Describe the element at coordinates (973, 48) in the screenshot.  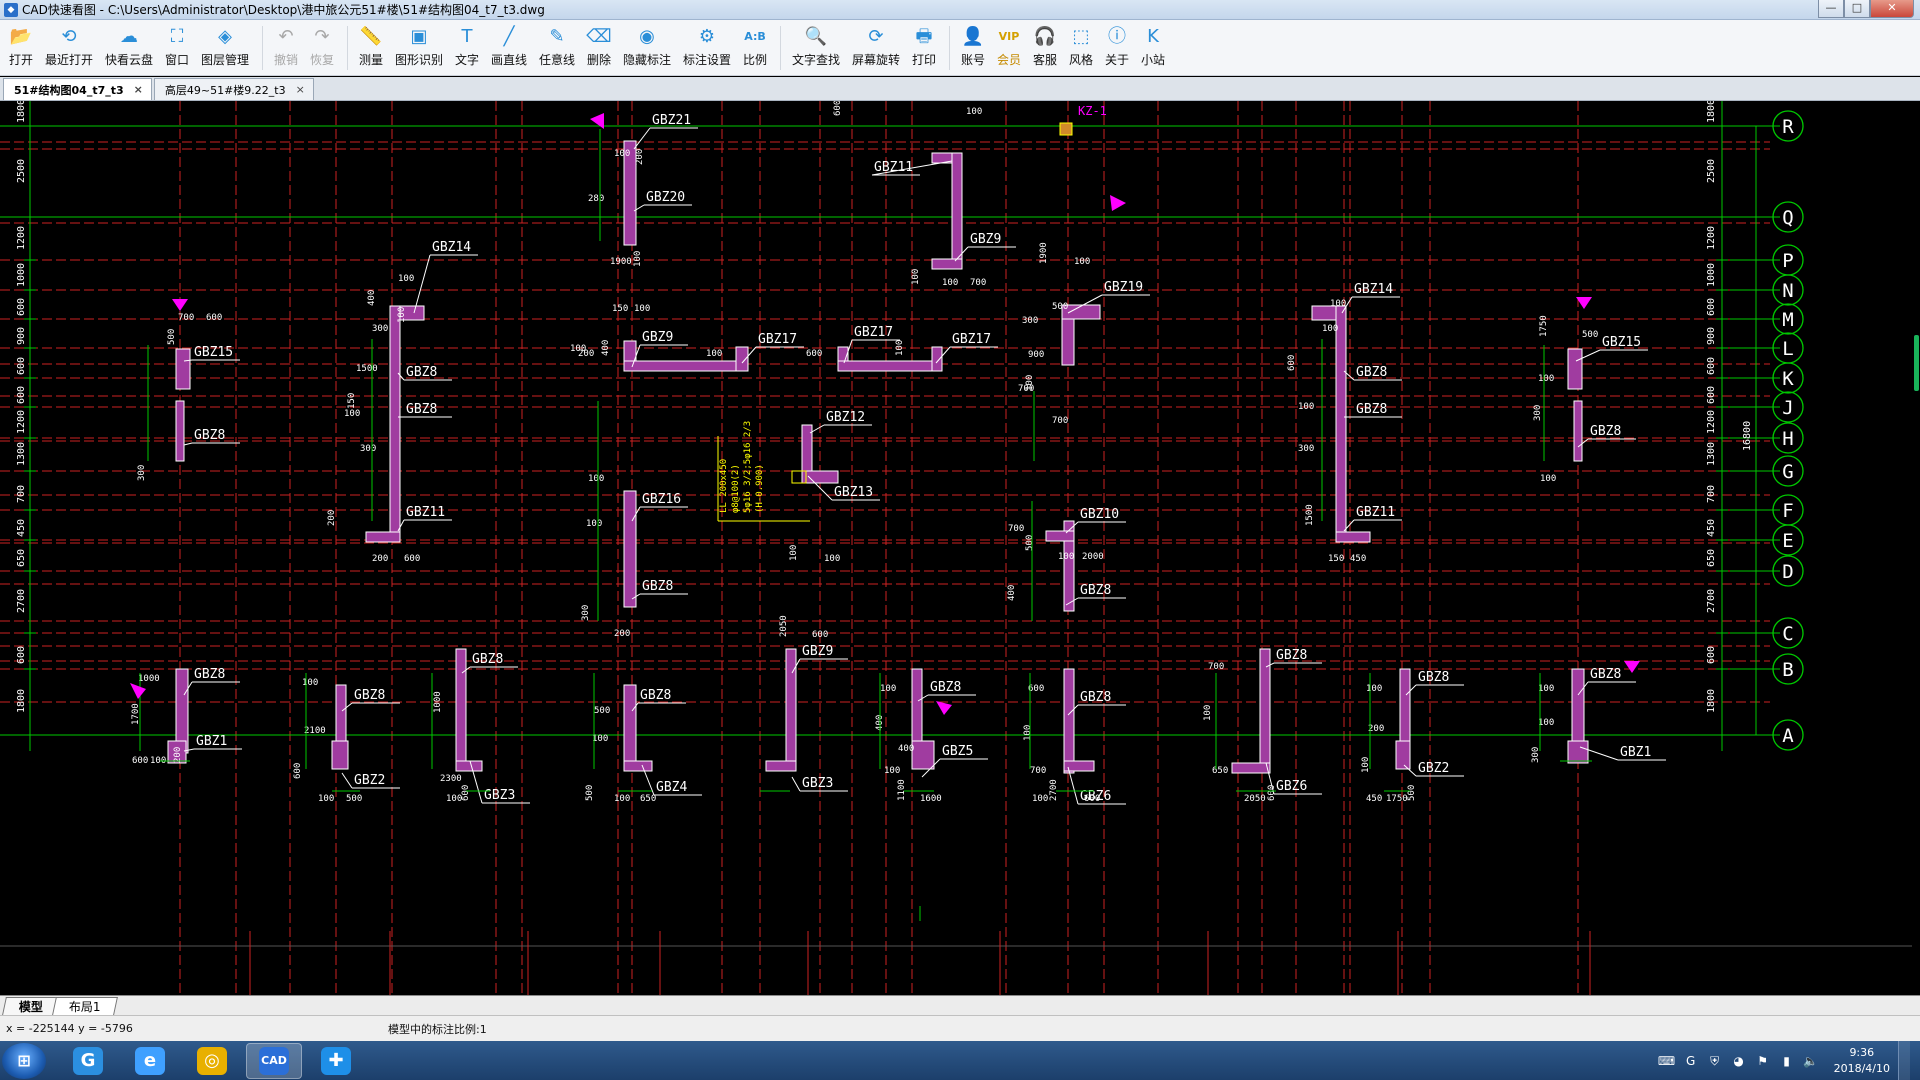
I see `toolbar-account-button: 👤 账号` at that location.